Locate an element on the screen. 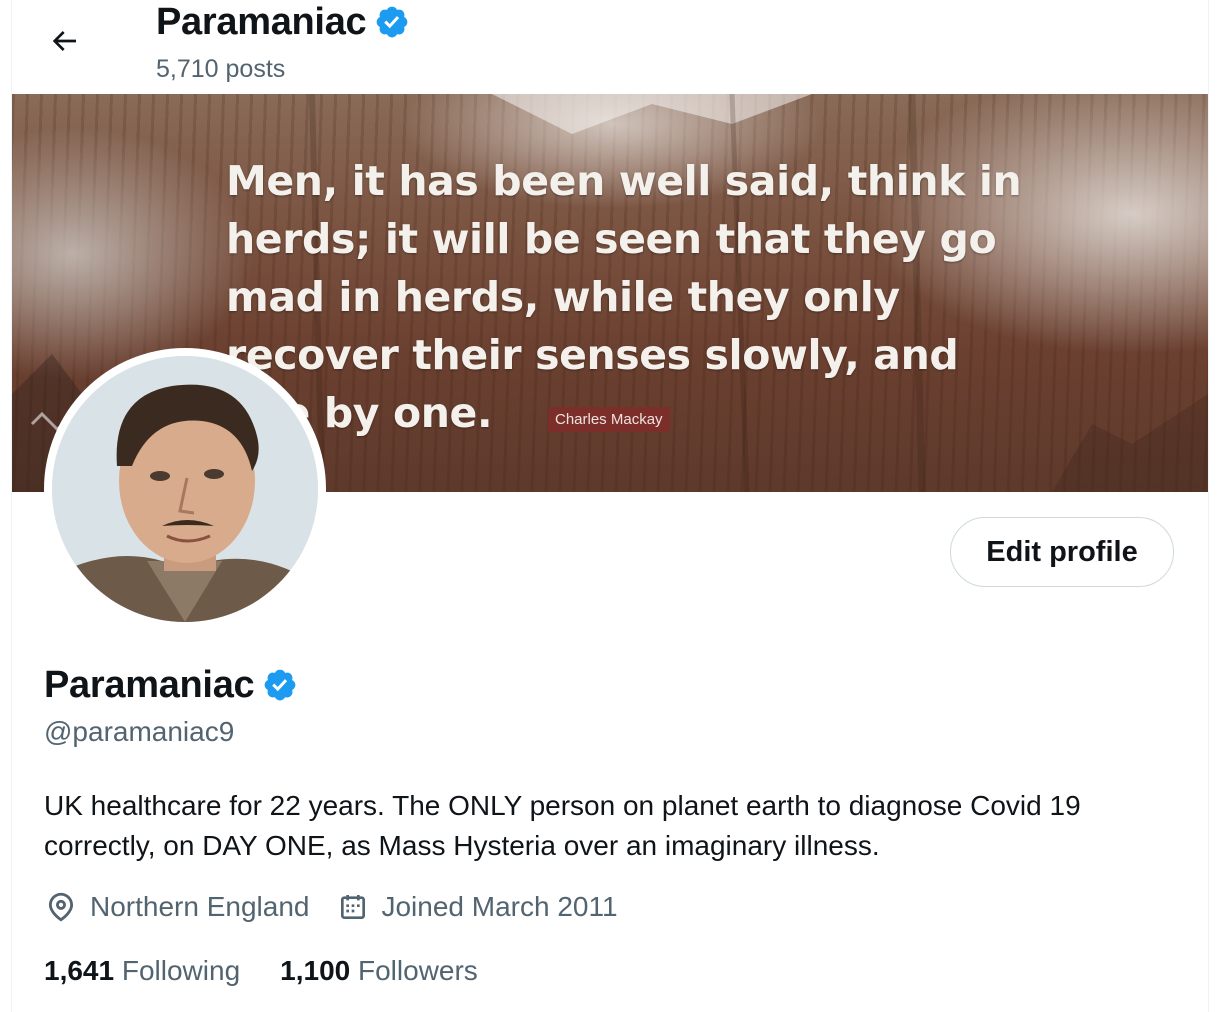  edit-profile-button: Edit profile is located at coordinates (1062, 552).